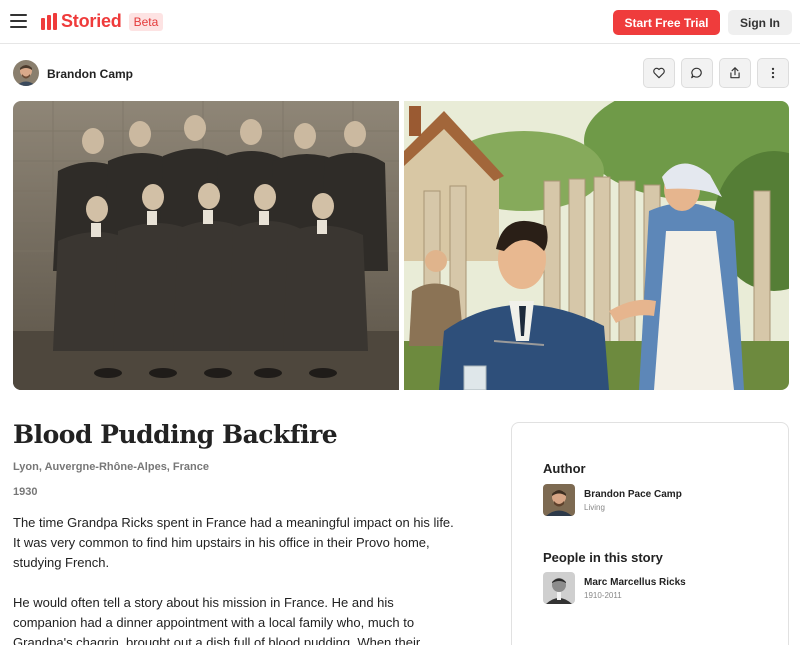  What do you see at coordinates (760, 22) in the screenshot?
I see `sign-in-button: Sign In` at bounding box center [760, 22].